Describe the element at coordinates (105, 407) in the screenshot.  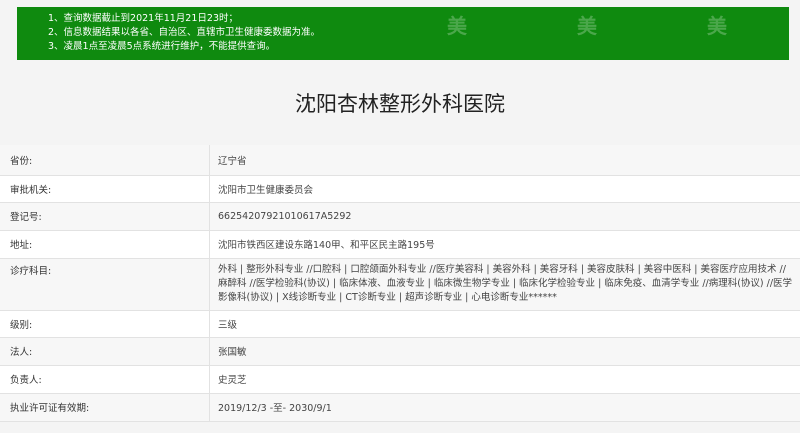
I see `row-label: 执业许可证有效期:` at that location.